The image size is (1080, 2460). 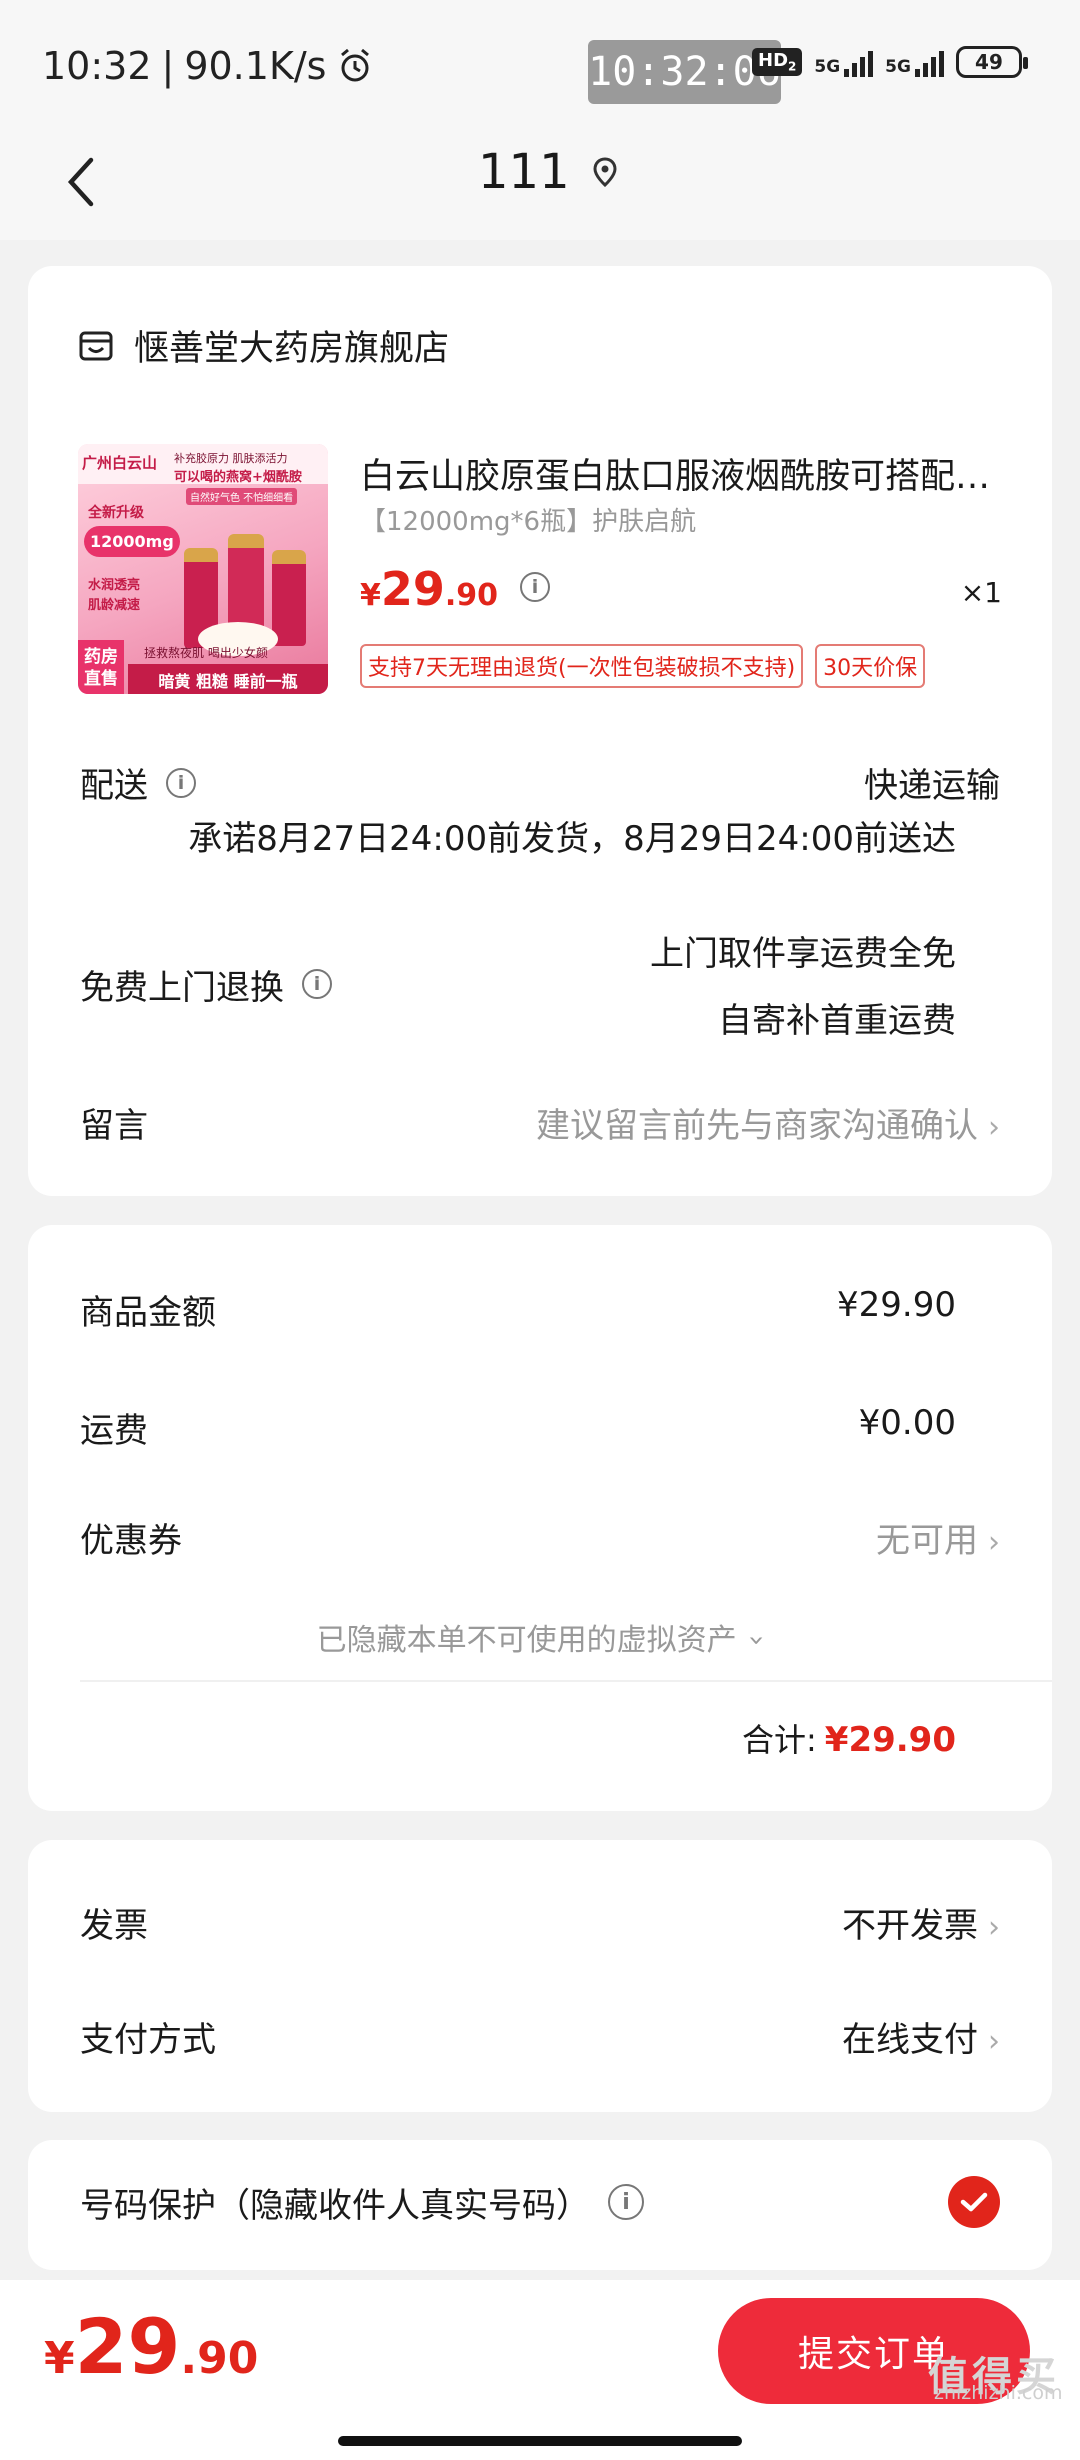 What do you see at coordinates (206, 653) in the screenshot?
I see `product-image-line1: 拯救熬夜肌 喝出少女颜` at bounding box center [206, 653].